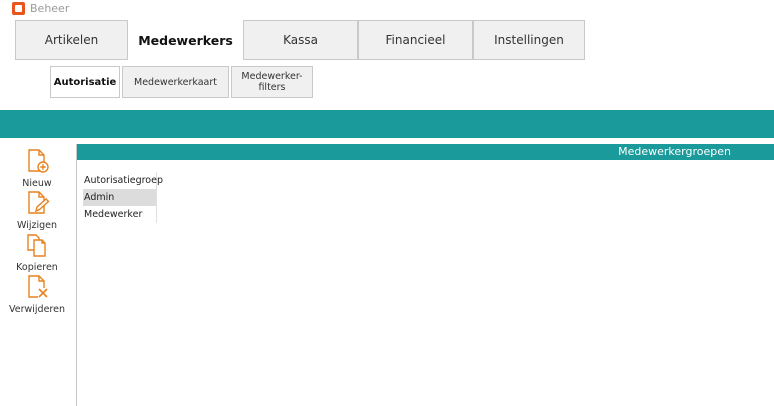  Describe the element at coordinates (37, 309) in the screenshot. I see `delete-button-label: Verwijderen` at that location.